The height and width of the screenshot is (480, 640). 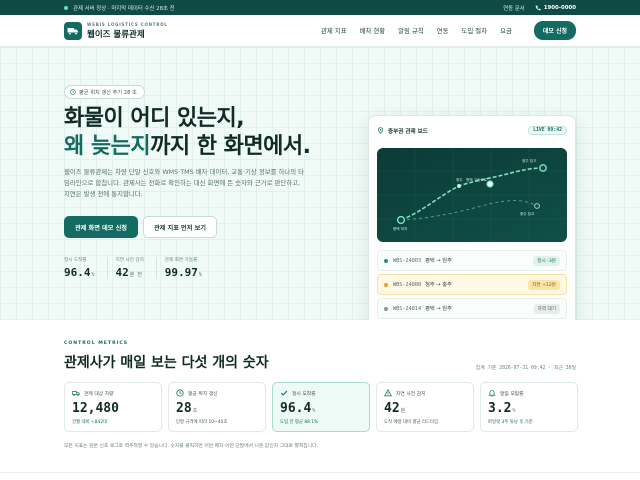 I want to click on route-map-svg: 평택 하차 청주 평택 고속도로 청주 창고 충주 창고, so click(x=472, y=195).